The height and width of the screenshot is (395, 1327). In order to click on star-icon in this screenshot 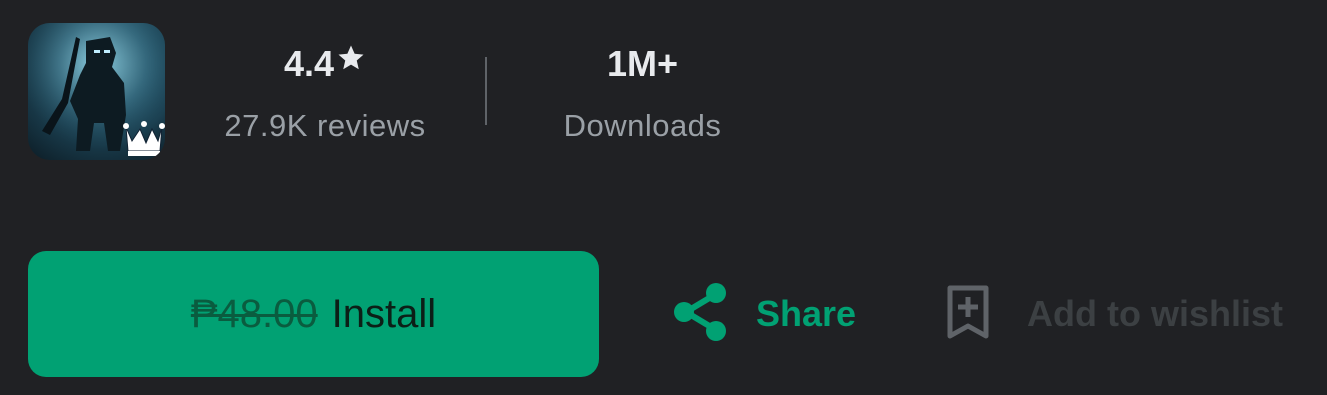, I will do `click(351, 64)`.